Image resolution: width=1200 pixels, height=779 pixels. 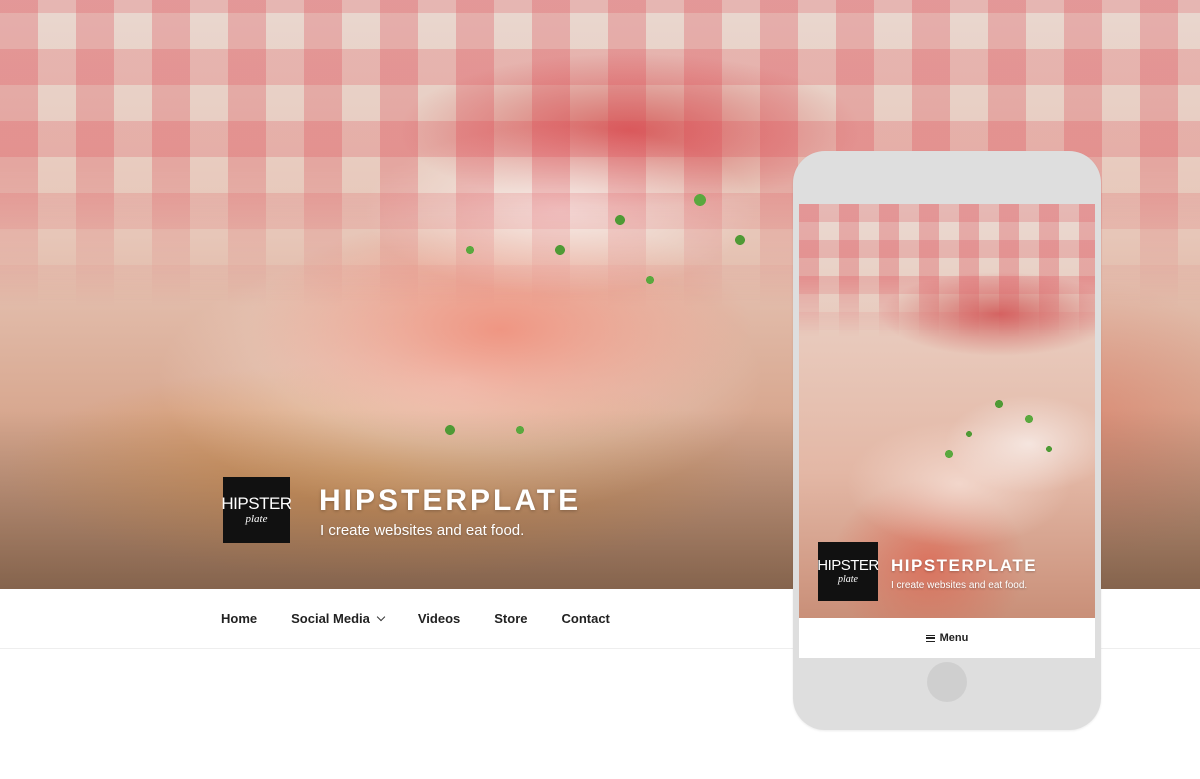 I want to click on site-description: I create websites and eat food., so click(x=422, y=530).